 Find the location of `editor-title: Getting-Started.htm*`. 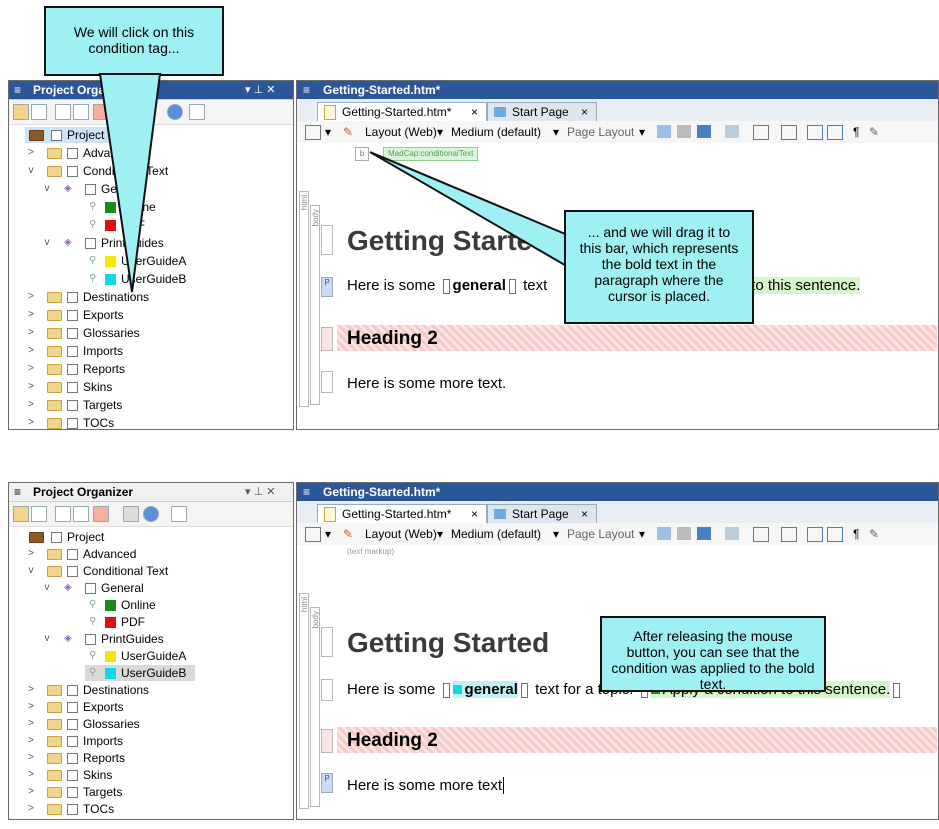

editor-title: Getting-Started.htm* is located at coordinates (382, 492).